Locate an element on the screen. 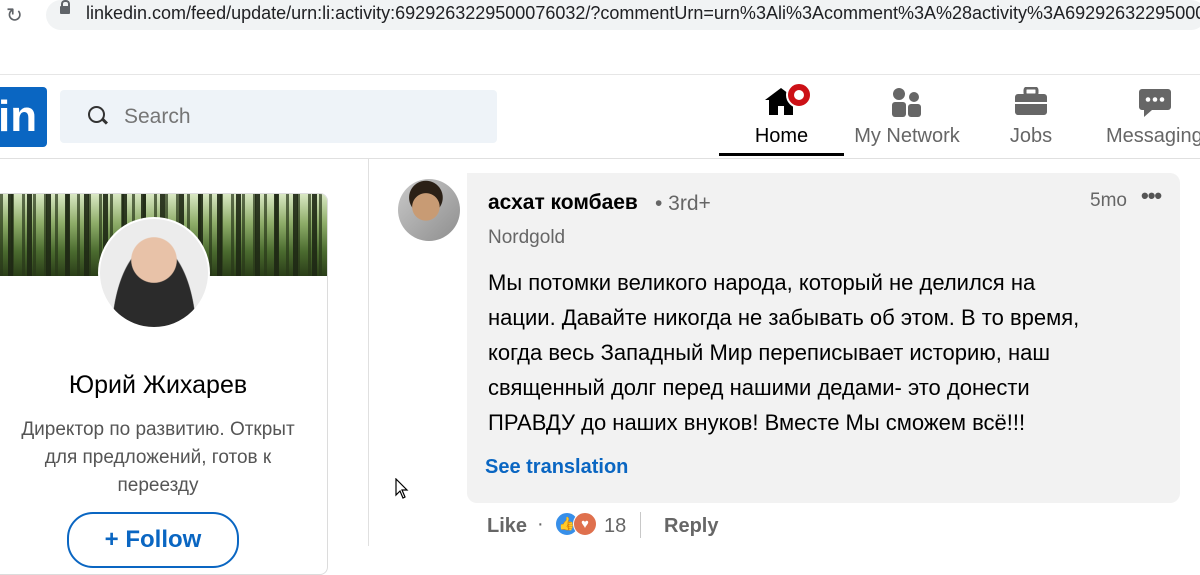  nav-item-home: Home is located at coordinates (781, 116).